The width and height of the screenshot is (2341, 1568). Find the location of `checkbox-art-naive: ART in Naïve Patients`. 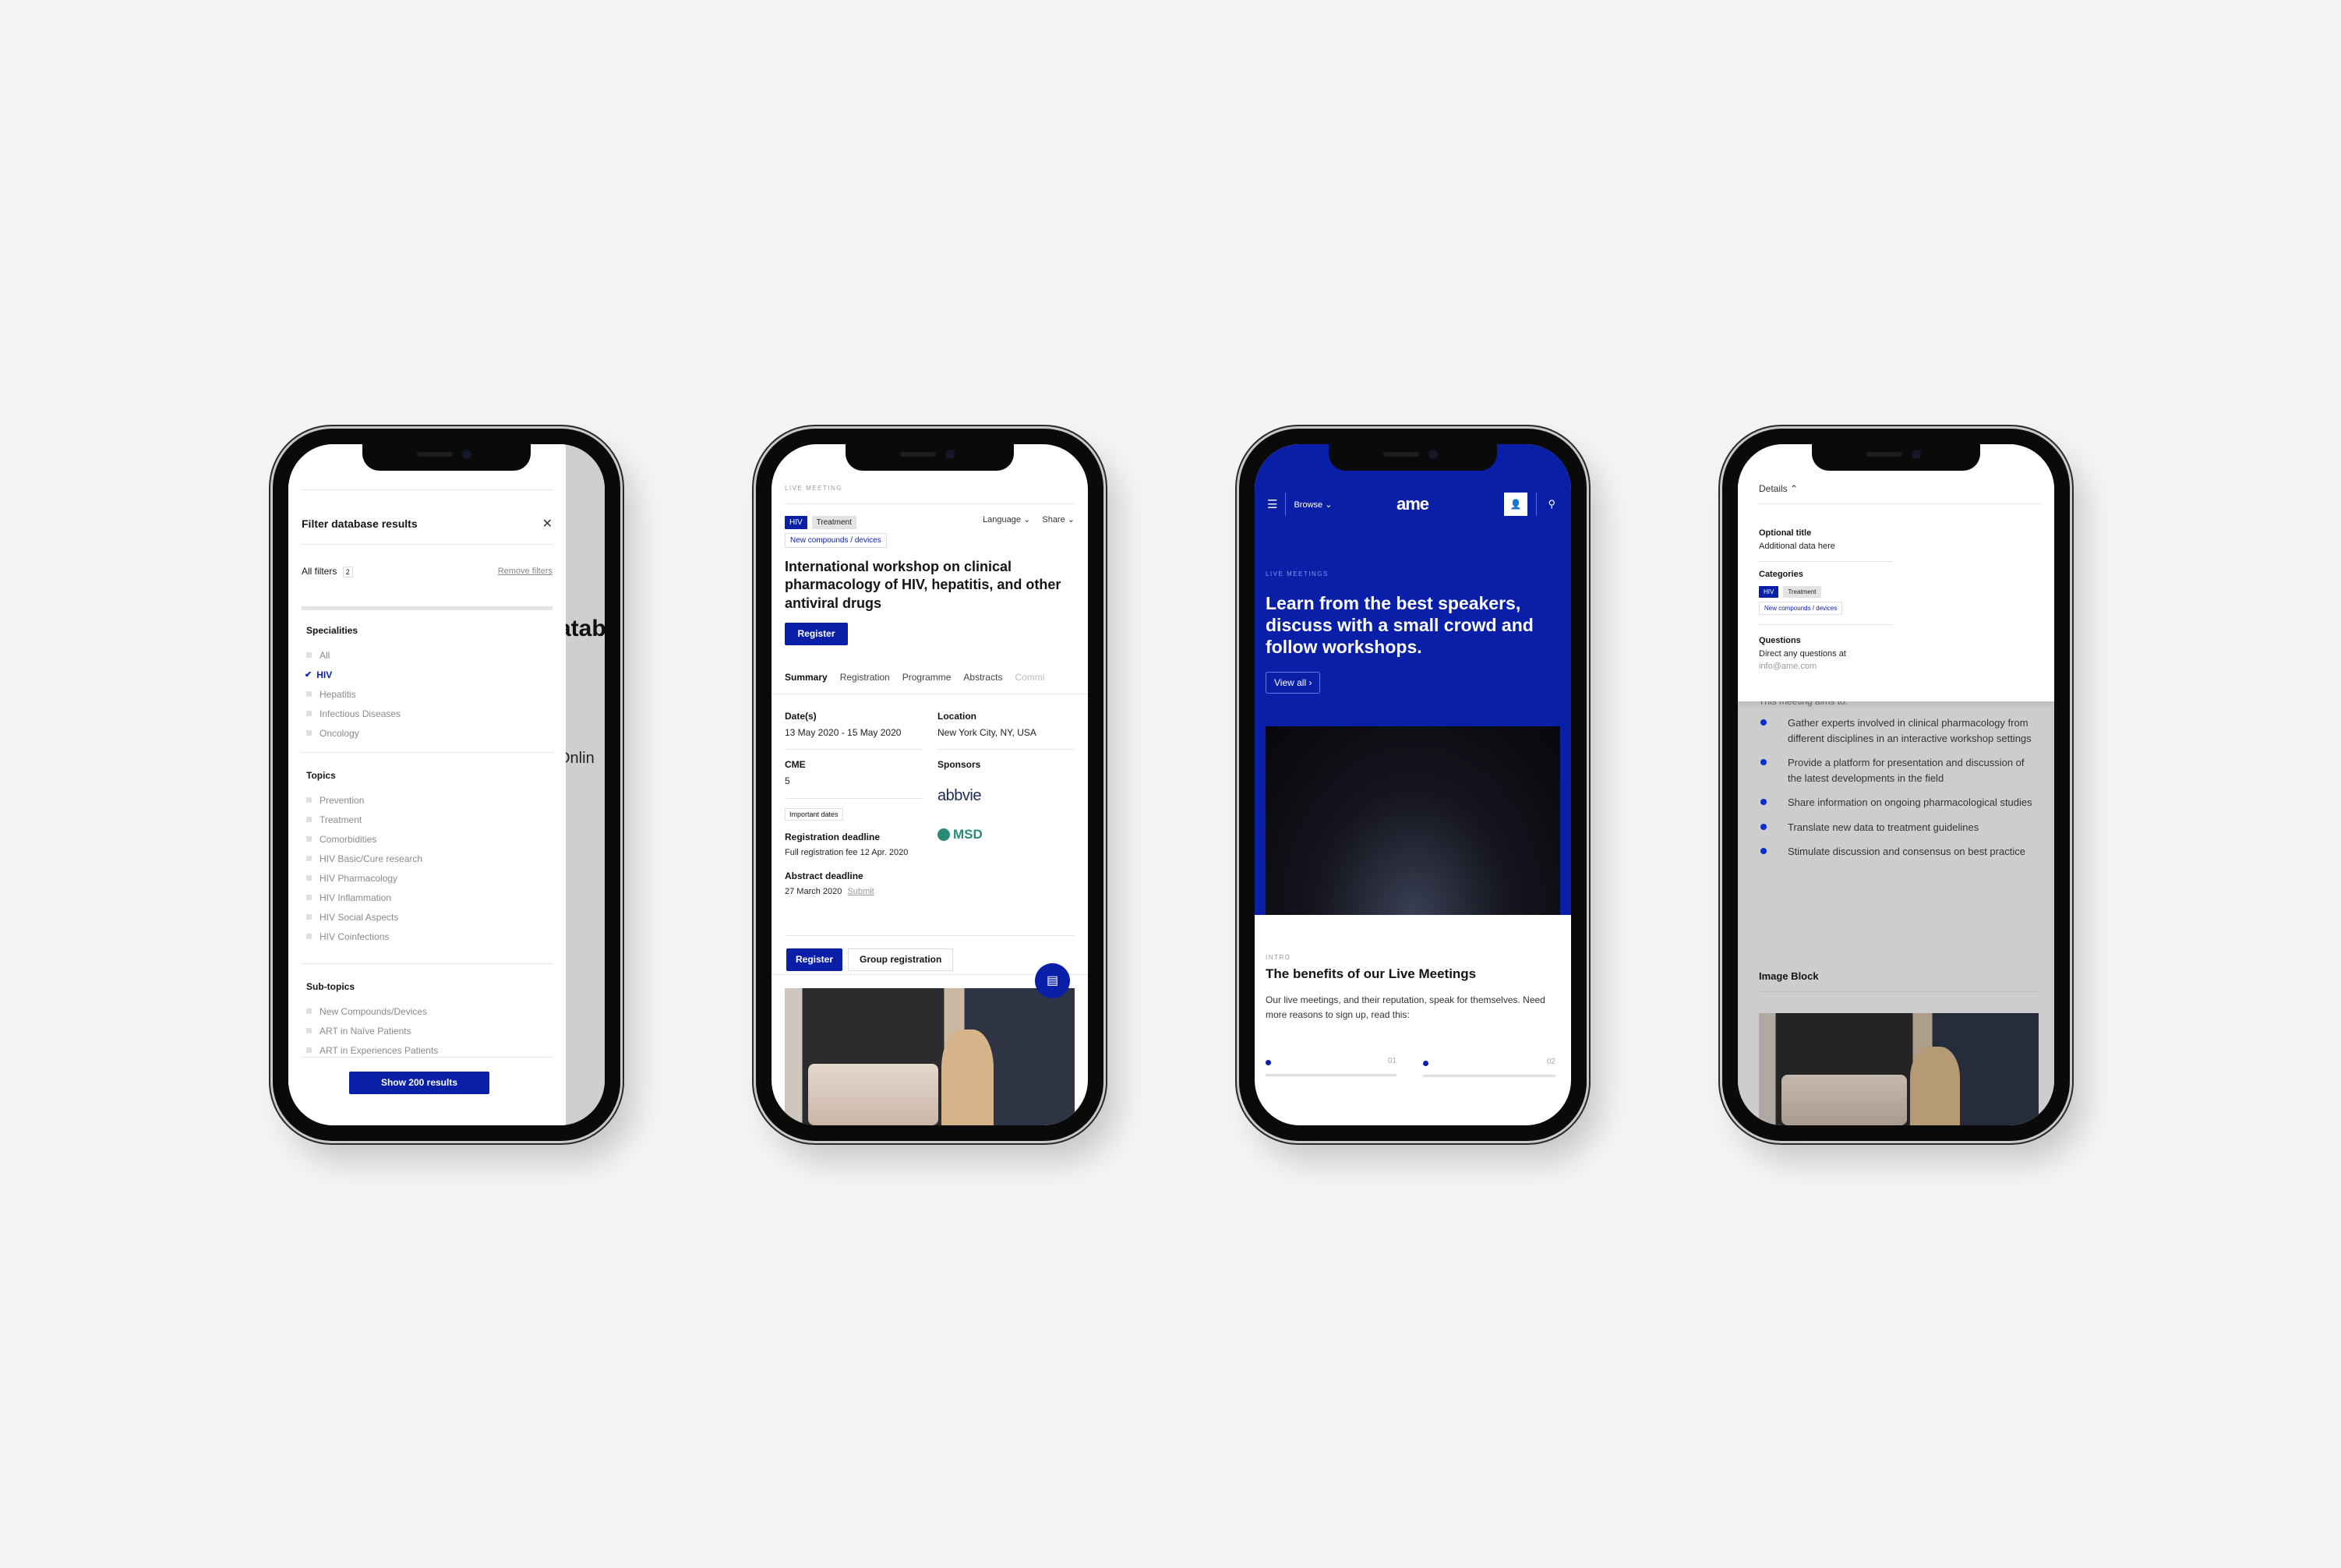

checkbox-art-naive: ART in Naïve Patients is located at coordinates (427, 1030).